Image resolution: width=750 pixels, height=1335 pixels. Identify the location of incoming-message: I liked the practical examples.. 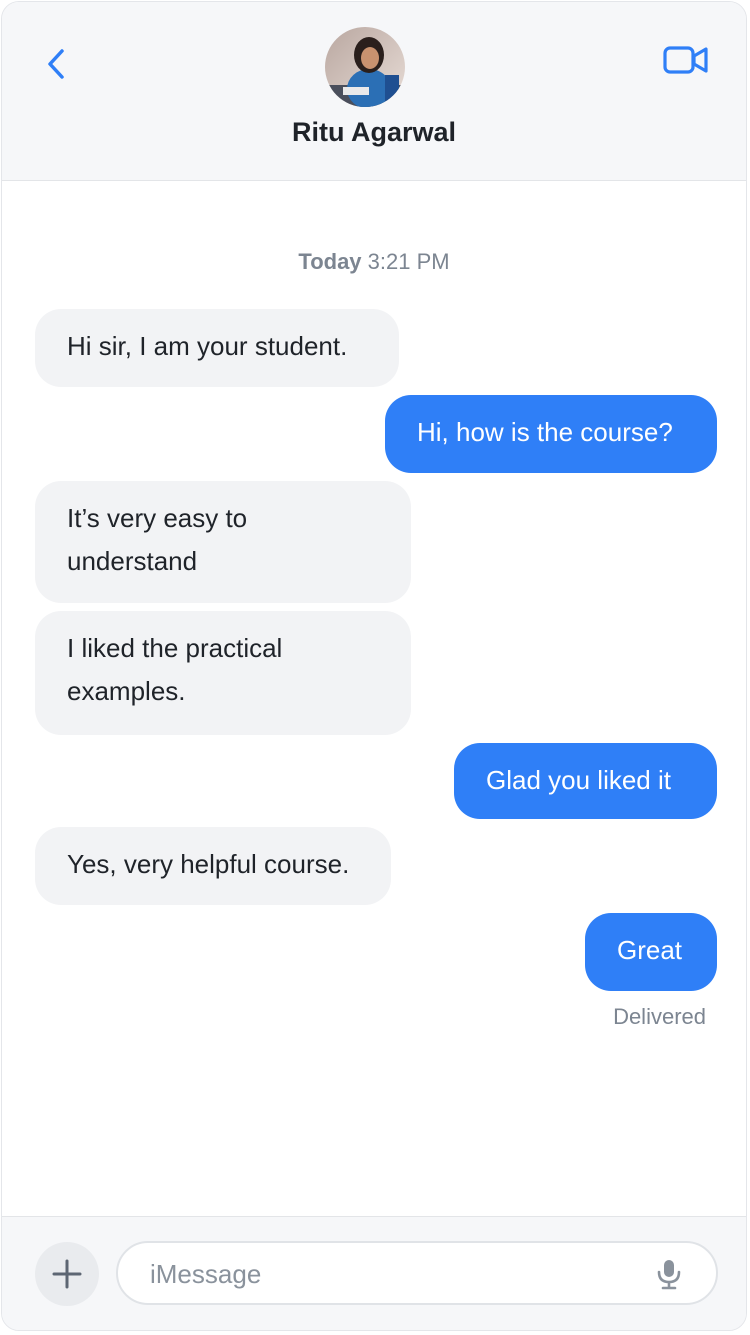
(223, 673).